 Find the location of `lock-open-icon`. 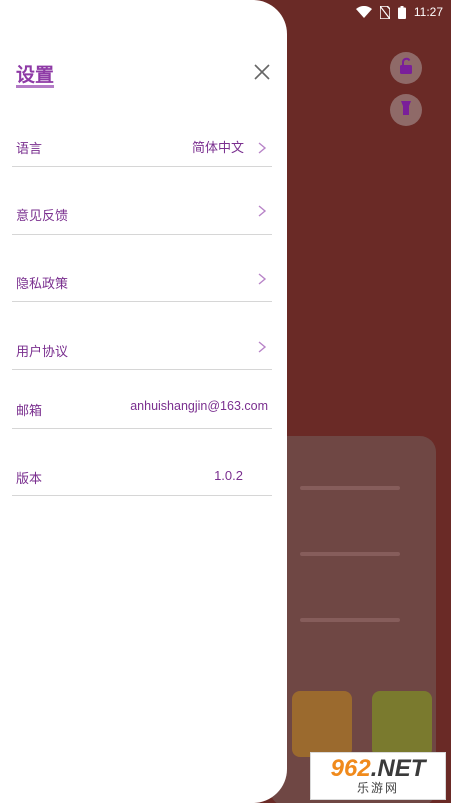

lock-open-icon is located at coordinates (406, 68).